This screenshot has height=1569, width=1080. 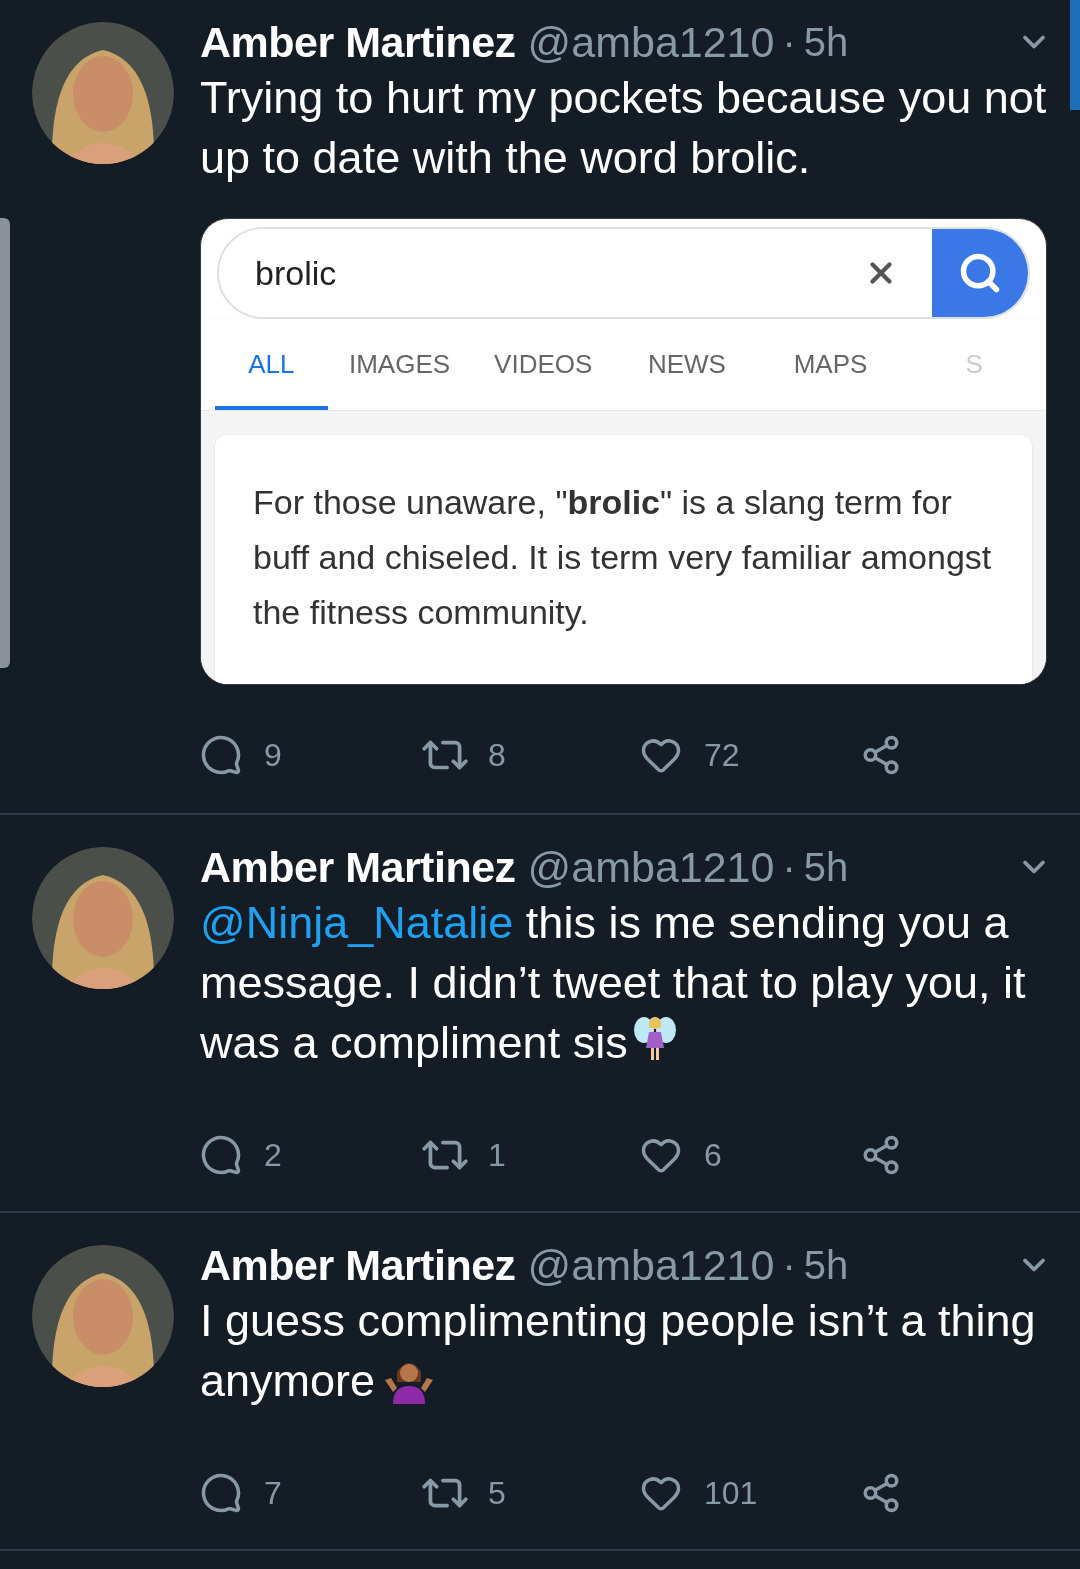 I want to click on definition-text: For those unaware, "brolic" is a slang term for buff and chiseled. It is term very familiar amongst the fitness community., so click(x=623, y=557).